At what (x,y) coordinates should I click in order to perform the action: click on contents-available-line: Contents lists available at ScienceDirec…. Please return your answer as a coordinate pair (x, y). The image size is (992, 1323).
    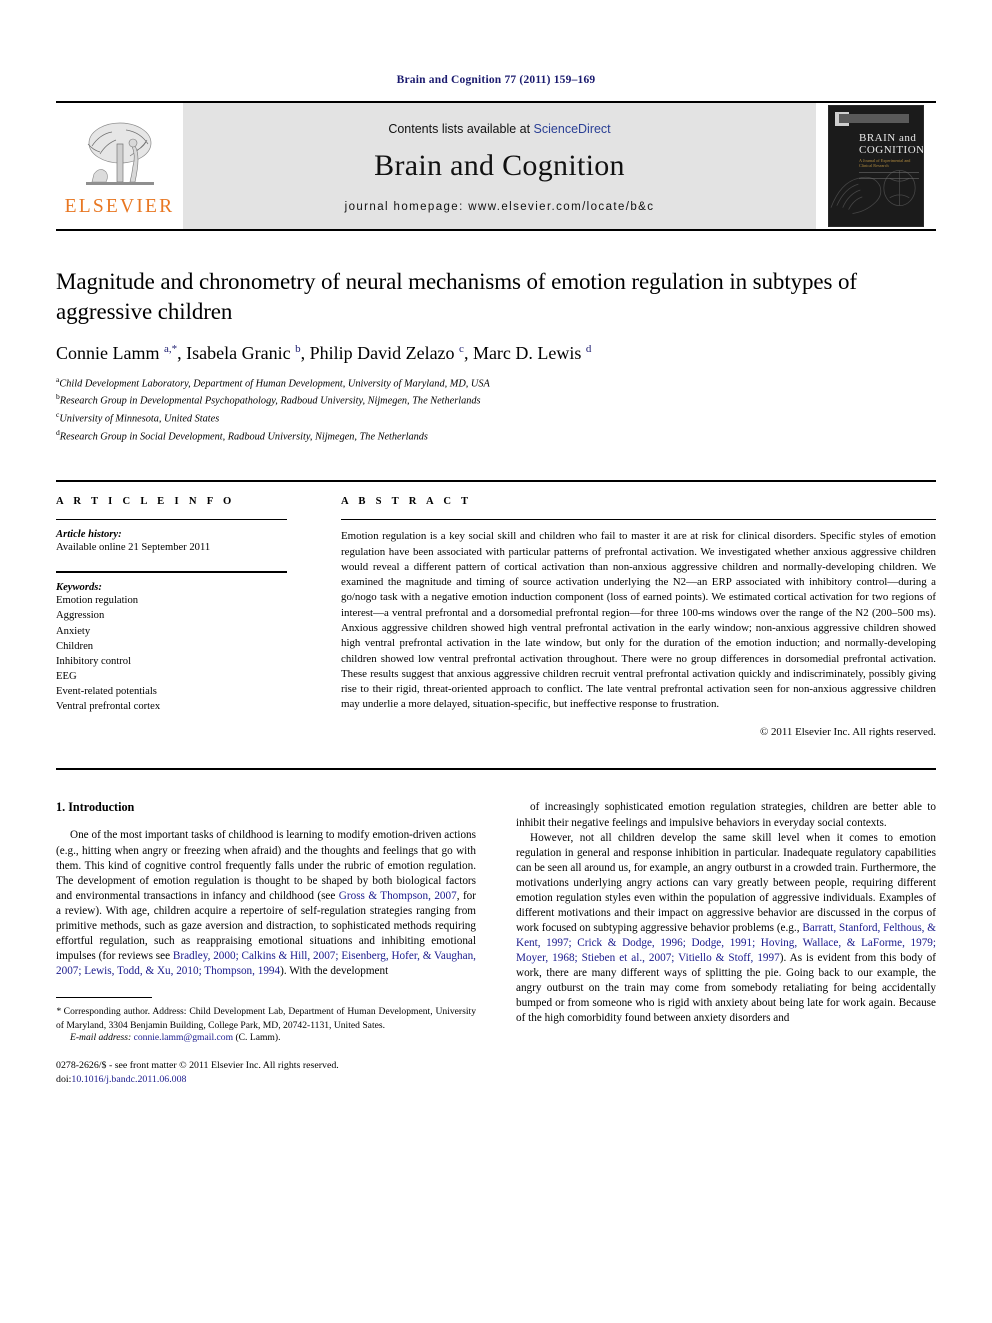
    Looking at the image, I should click on (499, 129).